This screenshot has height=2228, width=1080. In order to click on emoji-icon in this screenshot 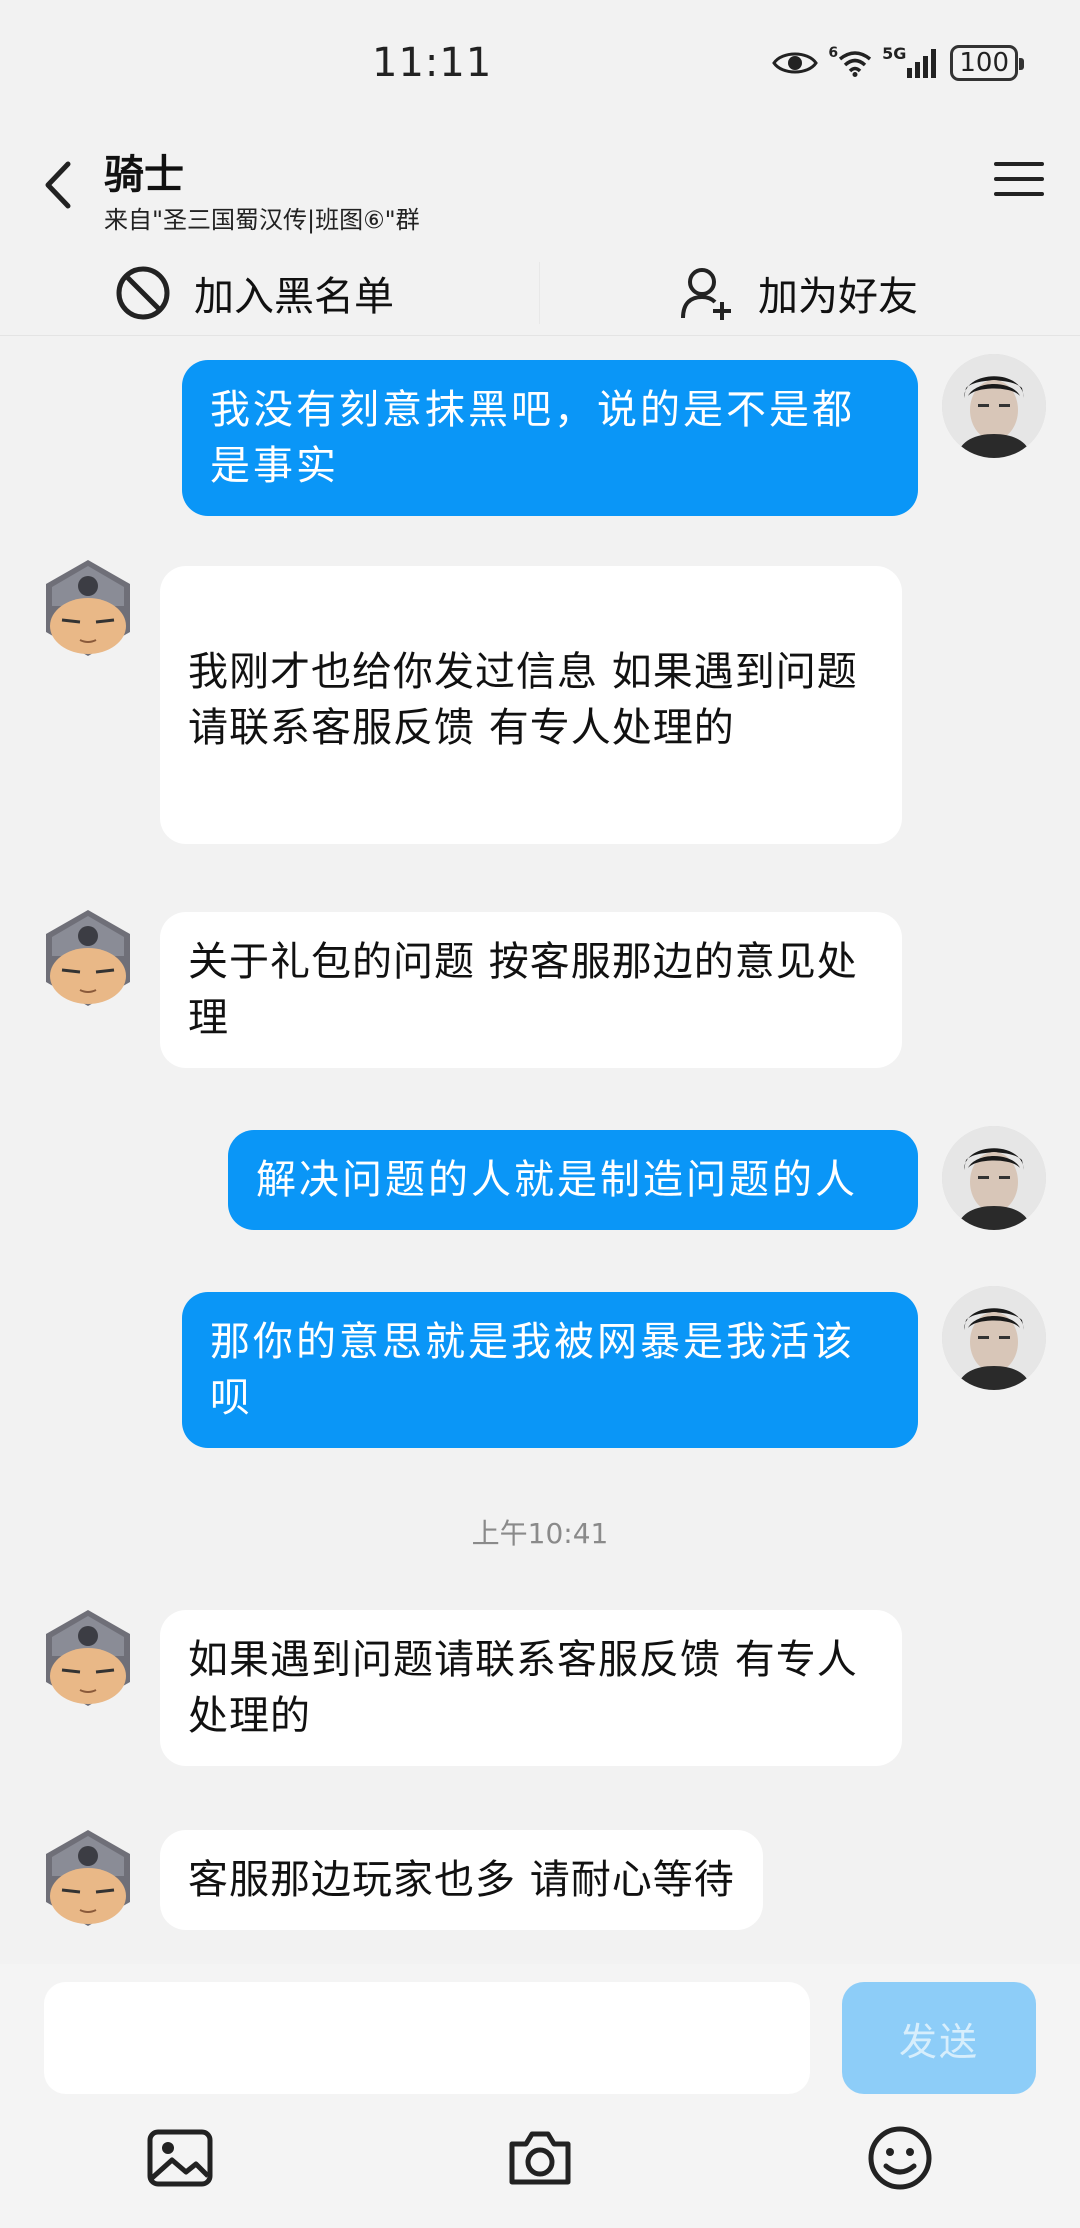, I will do `click(900, 2158)`.